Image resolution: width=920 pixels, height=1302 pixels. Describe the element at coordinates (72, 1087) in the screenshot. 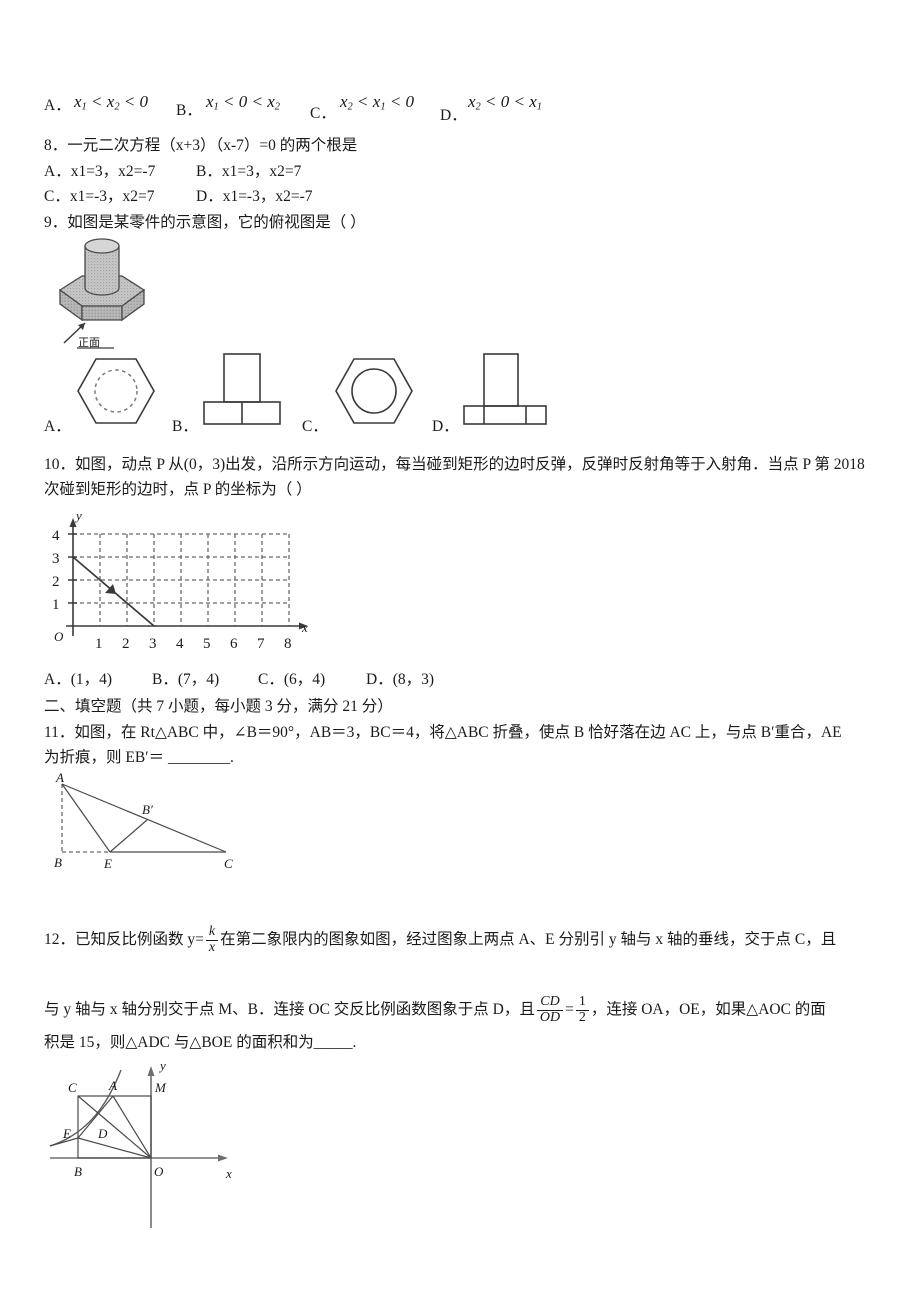

I see `q12-label-c: C` at that location.